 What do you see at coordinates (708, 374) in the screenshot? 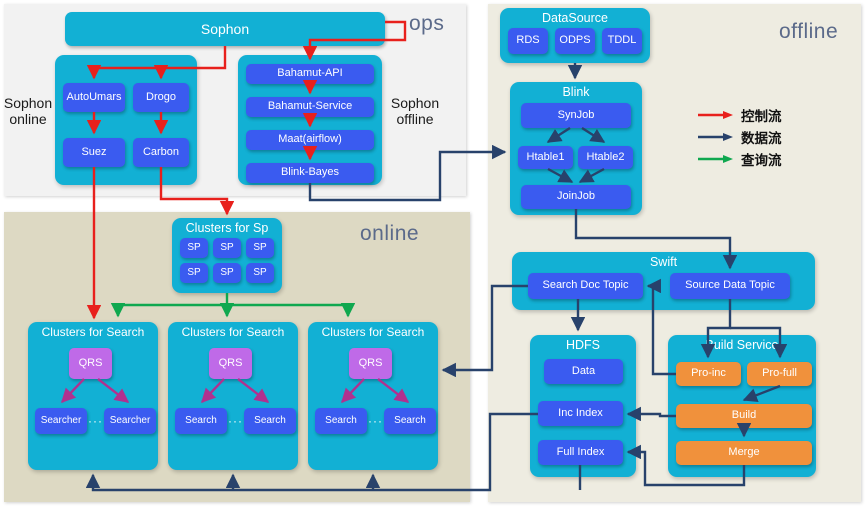
I see `node-pro-inc: Pro-inc` at bounding box center [708, 374].